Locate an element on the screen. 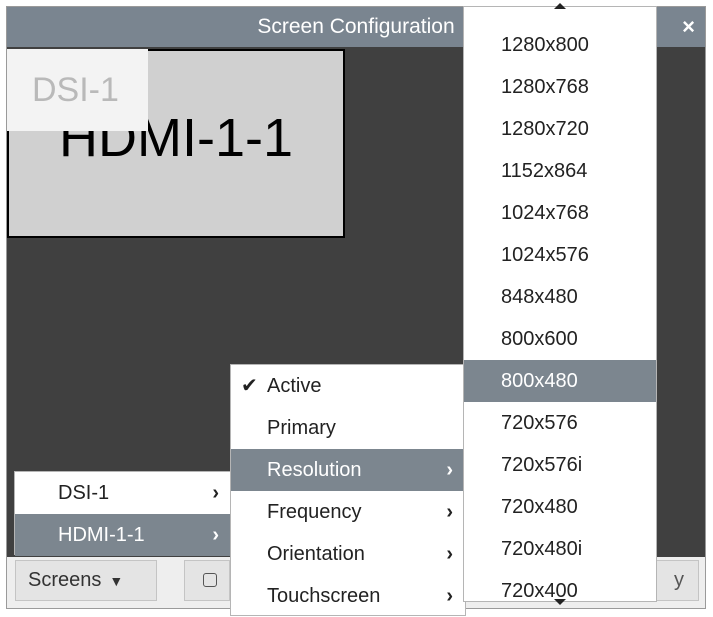  resolution-item: 720x576 is located at coordinates (560, 423).